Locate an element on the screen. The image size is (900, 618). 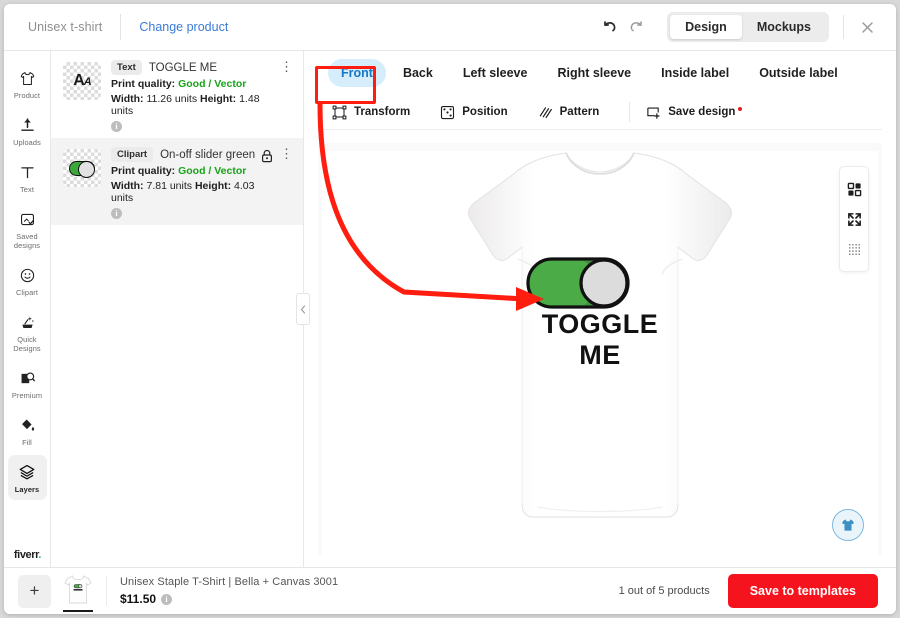
lock-icon is located at coordinates (267, 156).